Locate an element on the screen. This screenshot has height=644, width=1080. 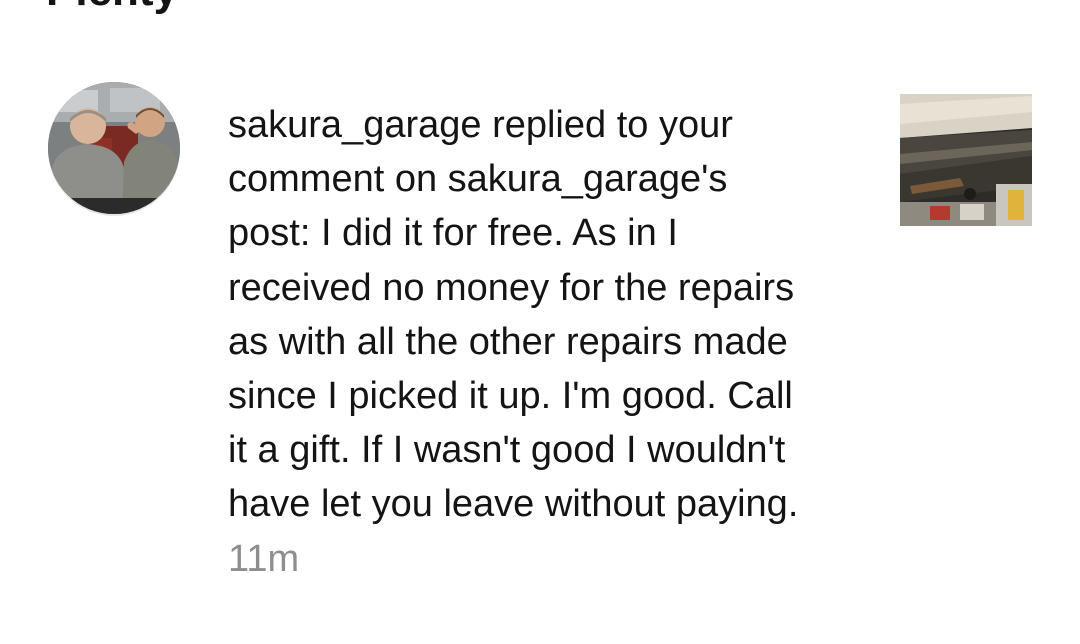
post-thumbnail-photo-icon is located at coordinates (966, 160).